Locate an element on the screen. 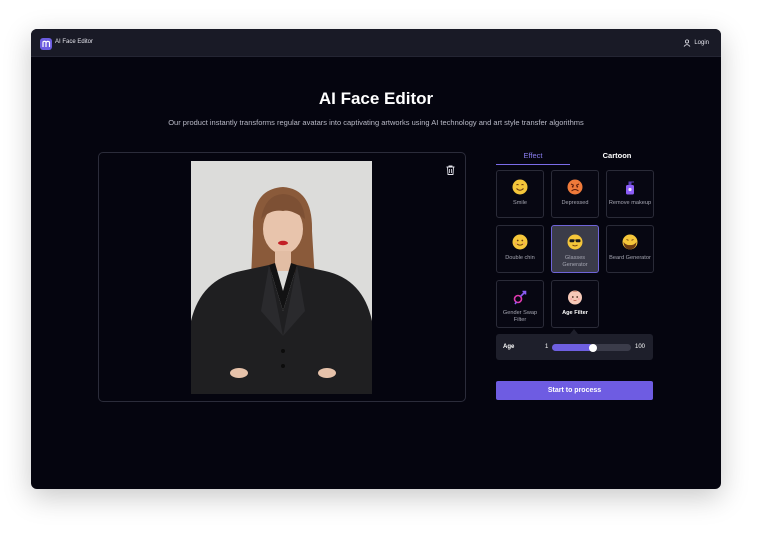 The image size is (770, 541). popover-pointer is located at coordinates (574, 331).